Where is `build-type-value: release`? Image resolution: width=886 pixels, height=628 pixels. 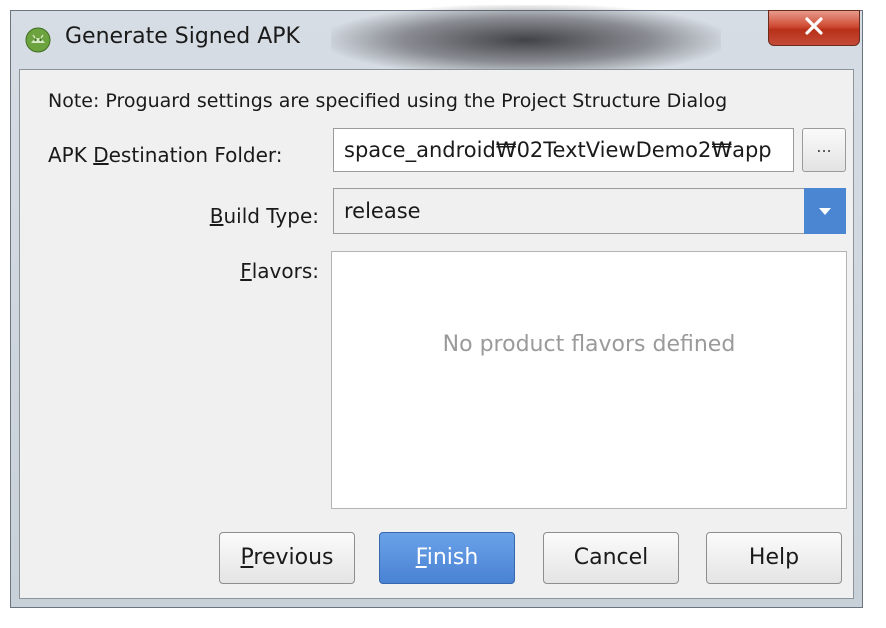
build-type-value: release is located at coordinates (382, 211).